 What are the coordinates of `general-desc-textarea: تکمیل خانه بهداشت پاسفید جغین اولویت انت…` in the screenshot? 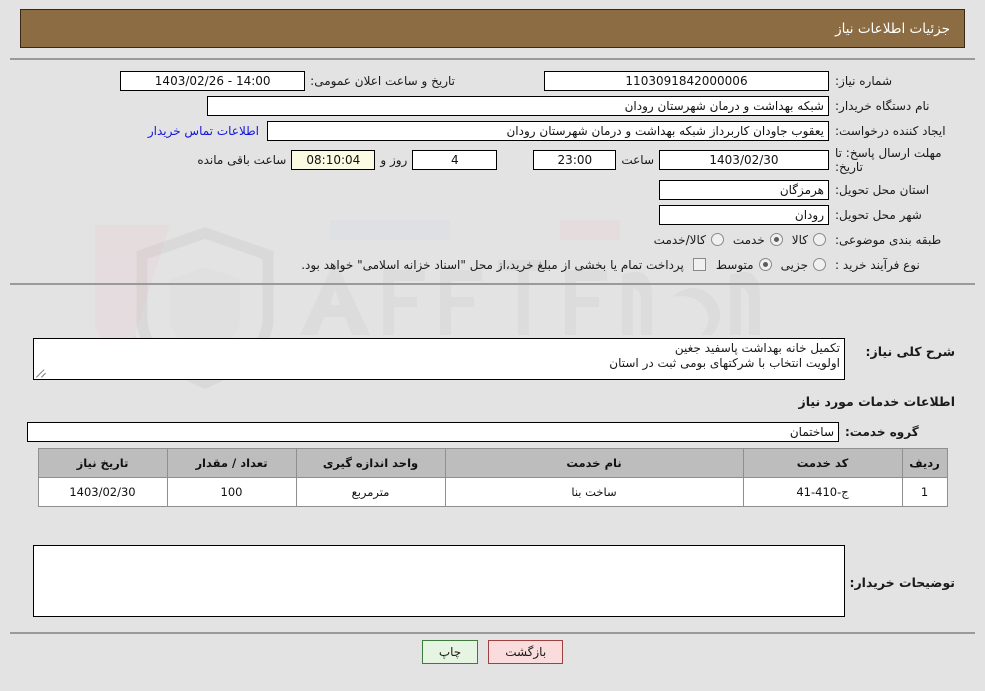 It's located at (439, 359).